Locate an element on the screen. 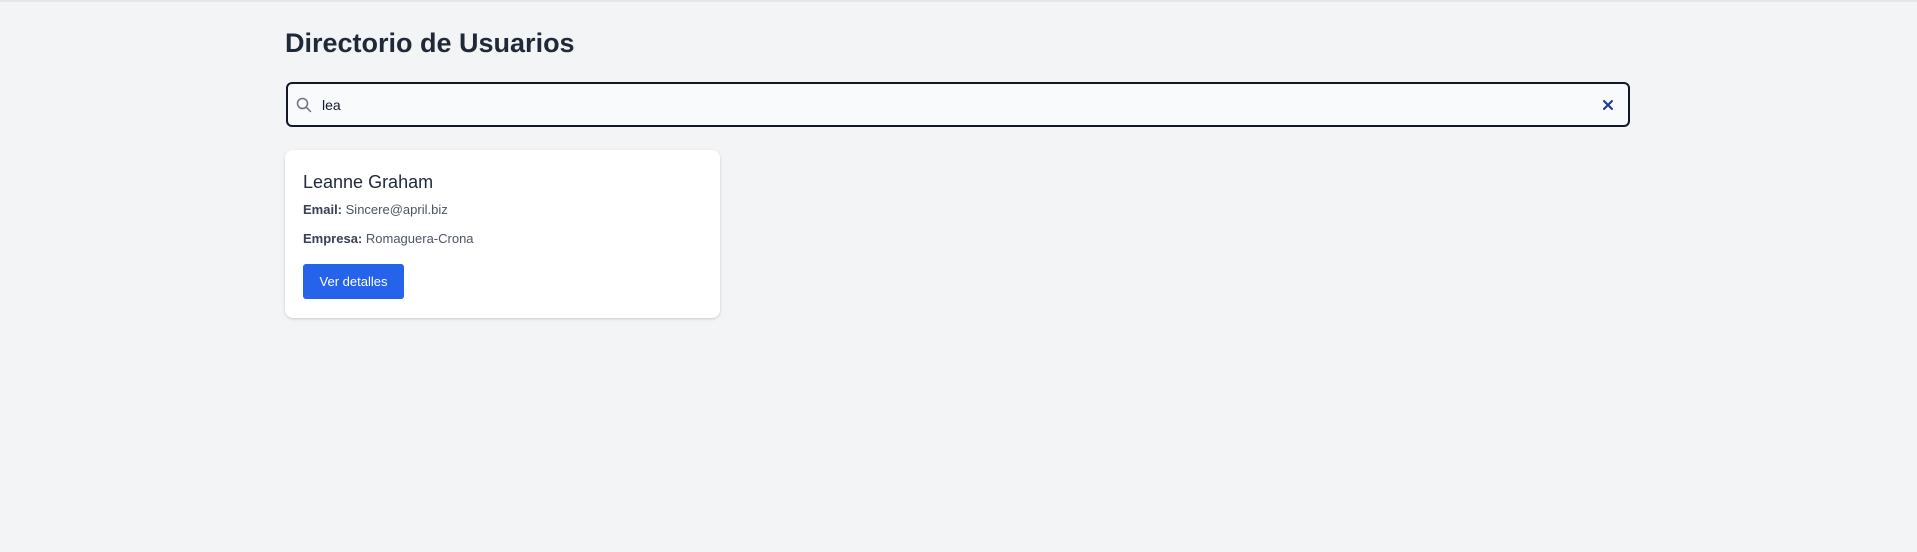 This screenshot has height=552, width=1917. user-email-line: Email: Sincere@april.biz is located at coordinates (375, 210).